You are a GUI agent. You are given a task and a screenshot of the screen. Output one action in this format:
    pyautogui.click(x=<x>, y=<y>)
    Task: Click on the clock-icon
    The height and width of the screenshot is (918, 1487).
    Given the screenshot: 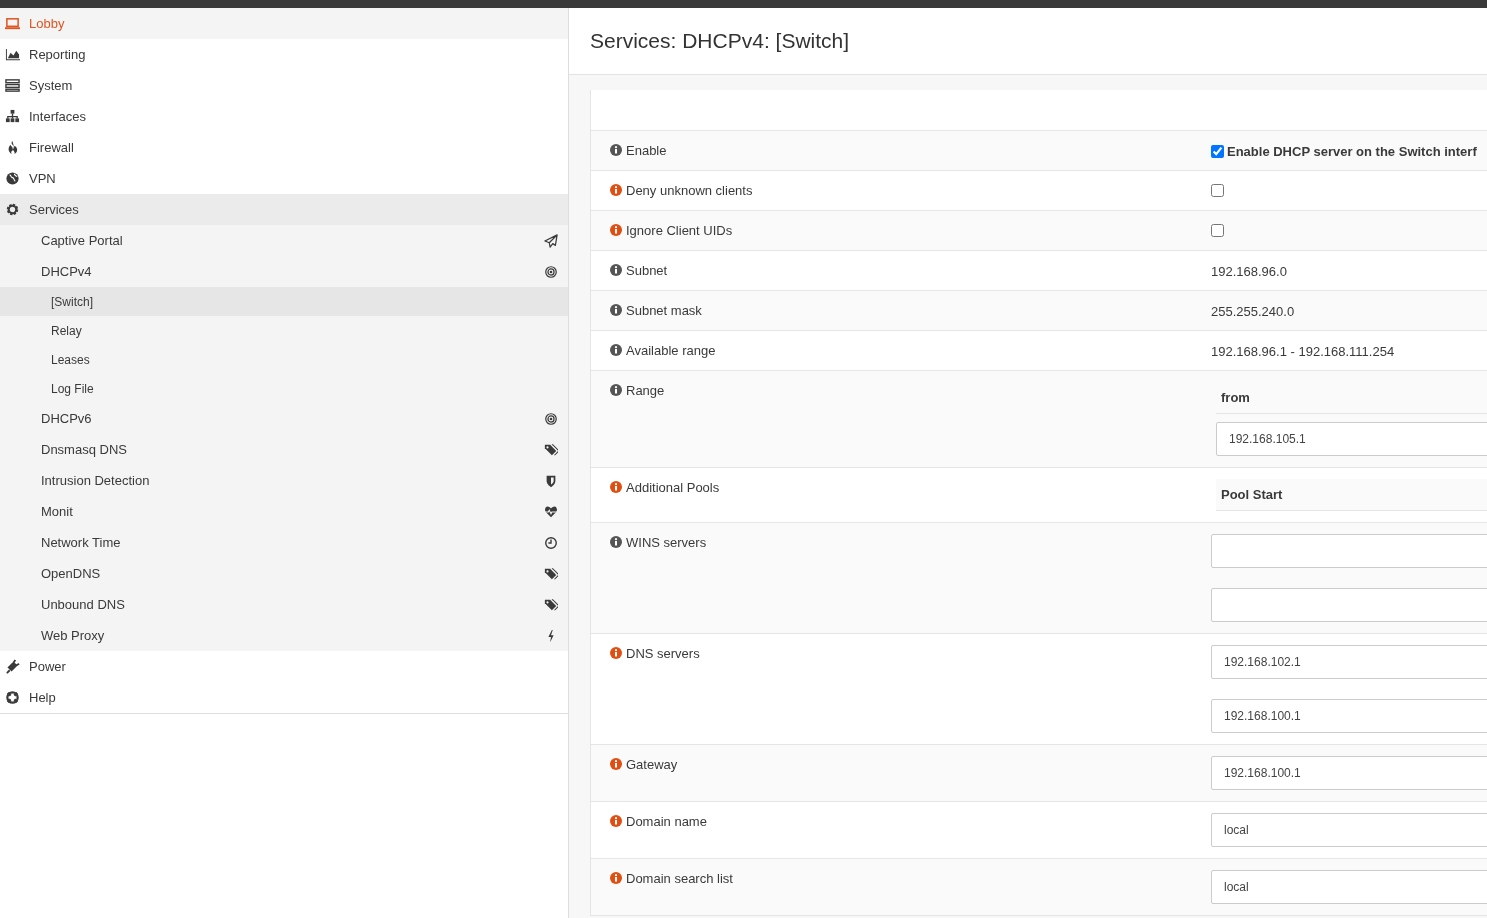 What is the action you would take?
    pyautogui.click(x=551, y=542)
    